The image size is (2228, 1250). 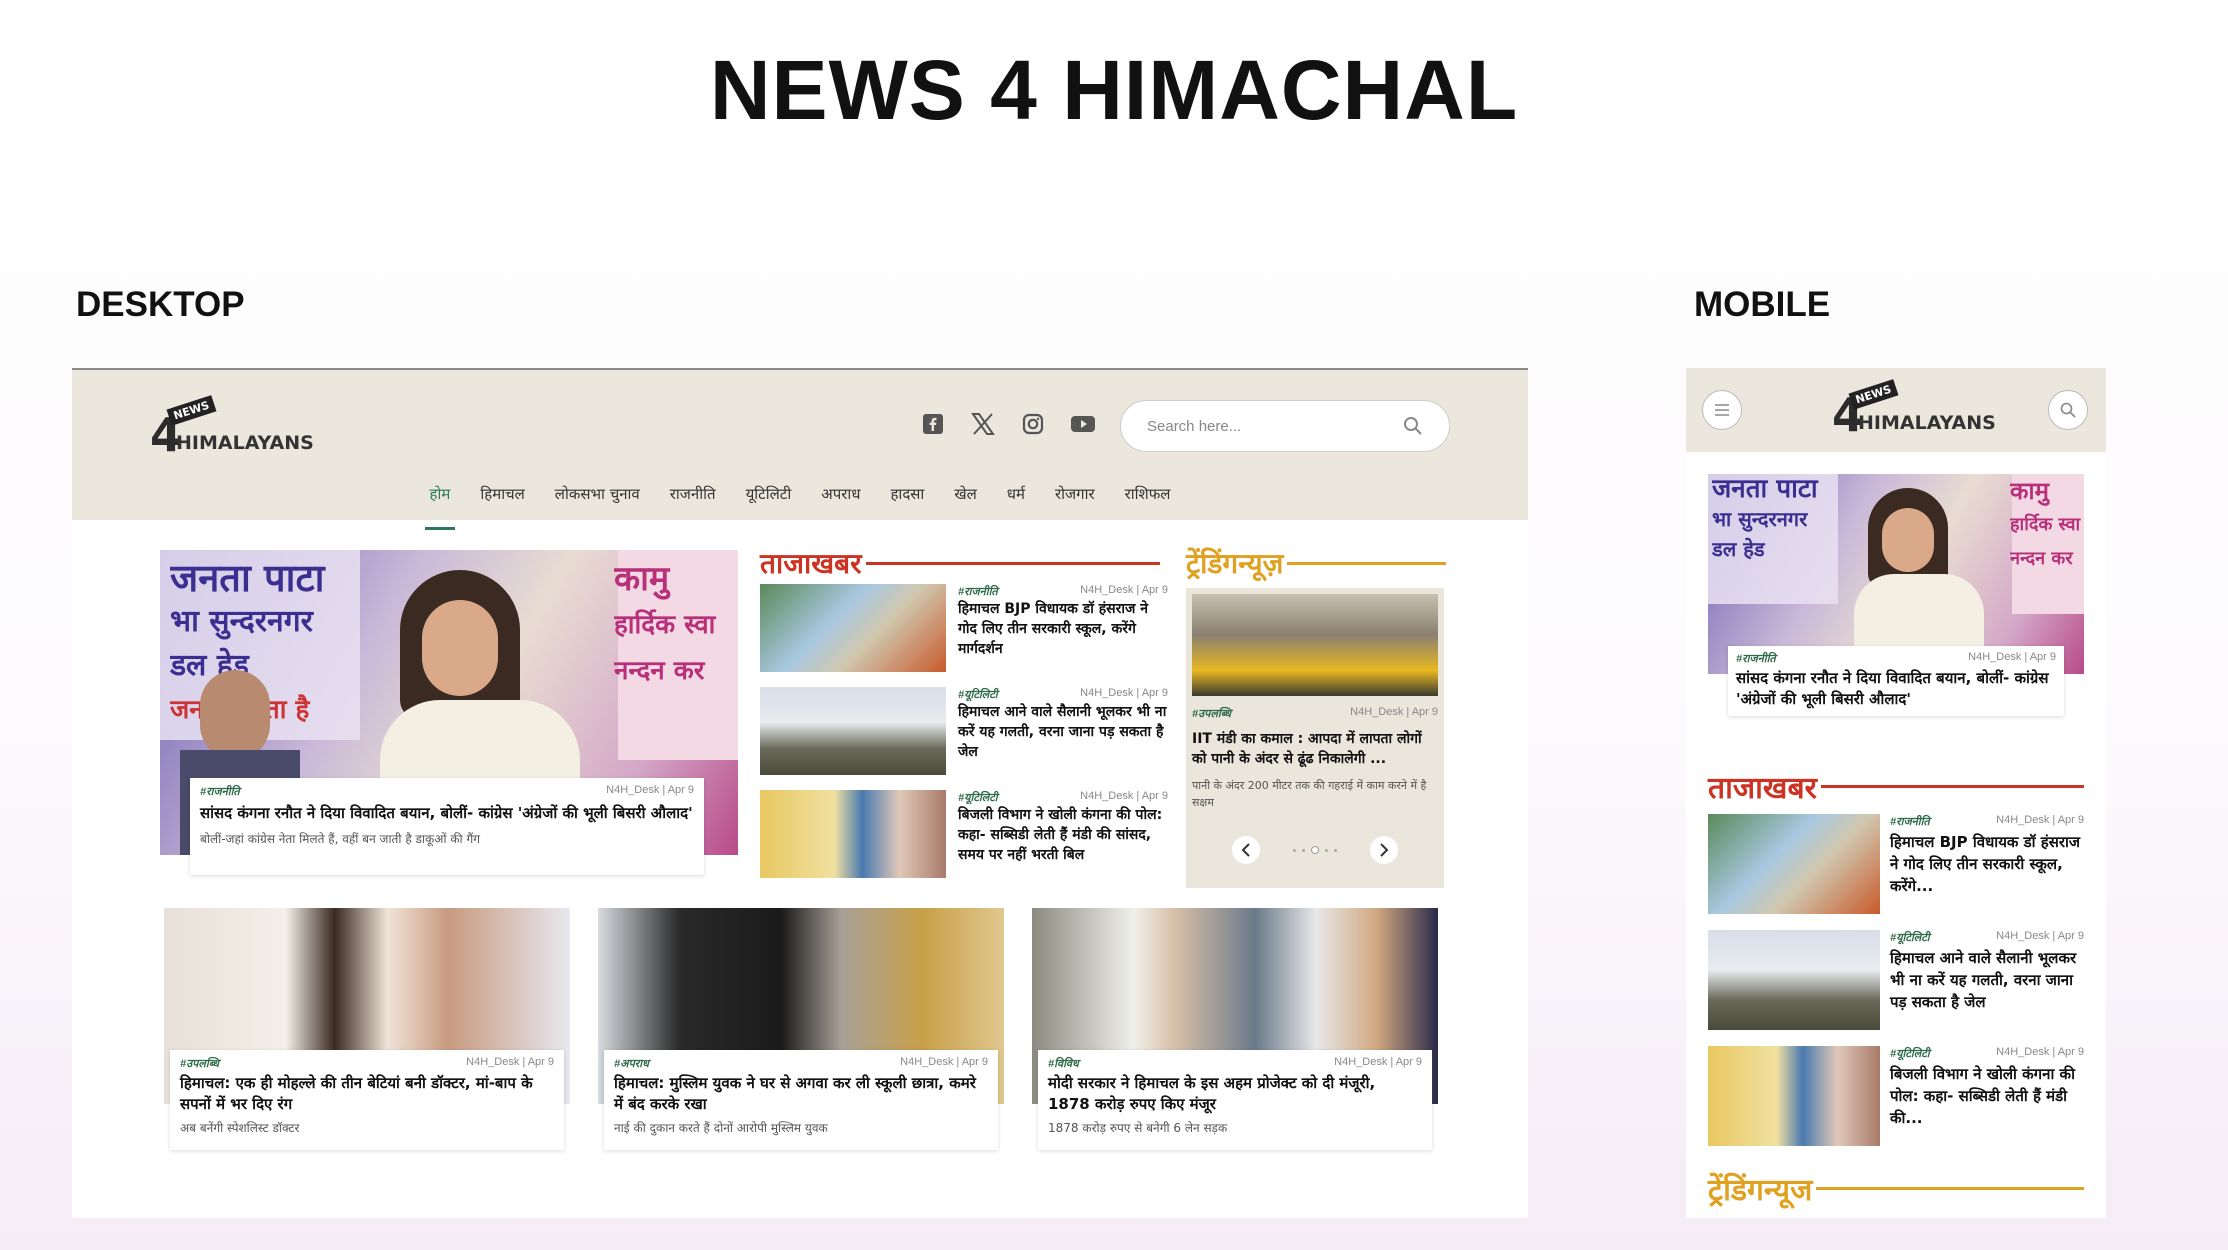 What do you see at coordinates (1896, 786) in the screenshot?
I see `mobile-tajakhabar-heading: ताजाखबर` at bounding box center [1896, 786].